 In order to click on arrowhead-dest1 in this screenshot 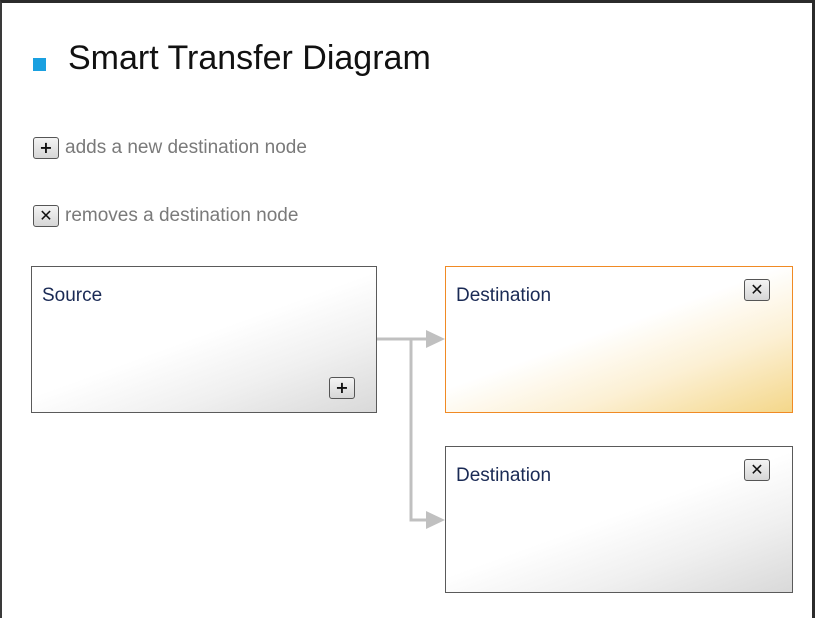, I will do `click(435, 339)`.